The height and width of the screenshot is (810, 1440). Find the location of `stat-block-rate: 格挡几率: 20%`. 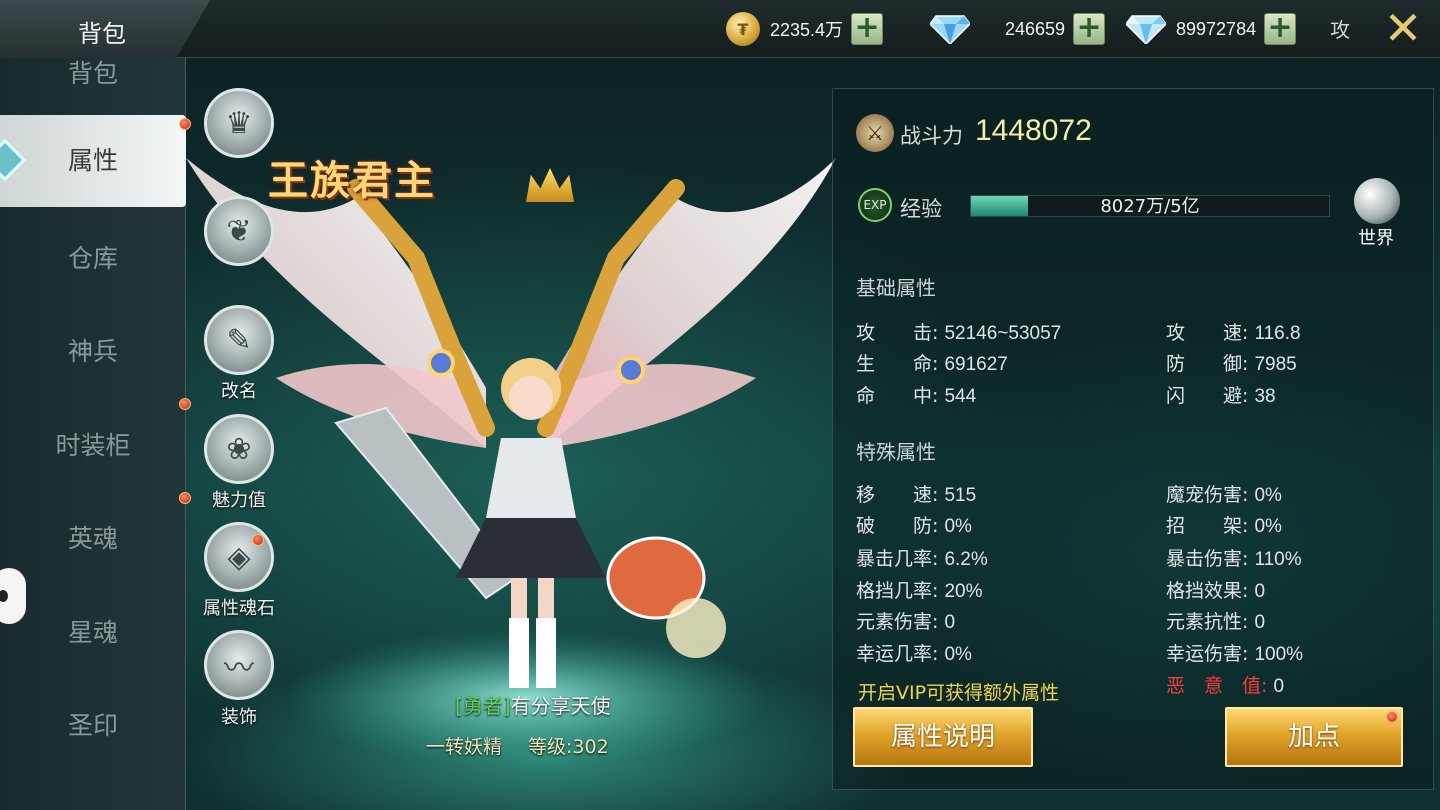

stat-block-rate: 格挡几率: 20% is located at coordinates (919, 589).